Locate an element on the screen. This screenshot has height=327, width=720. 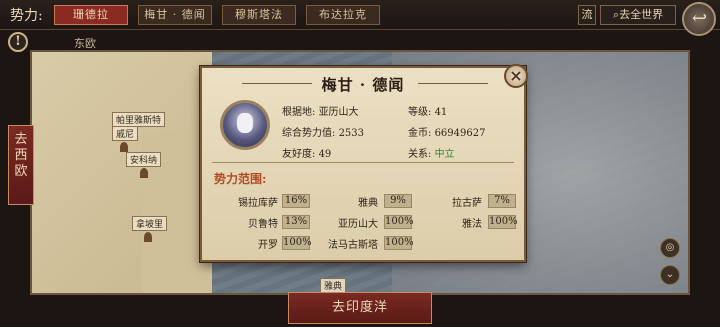
tab-faction-1: 珊德拉 is located at coordinates (91, 15).